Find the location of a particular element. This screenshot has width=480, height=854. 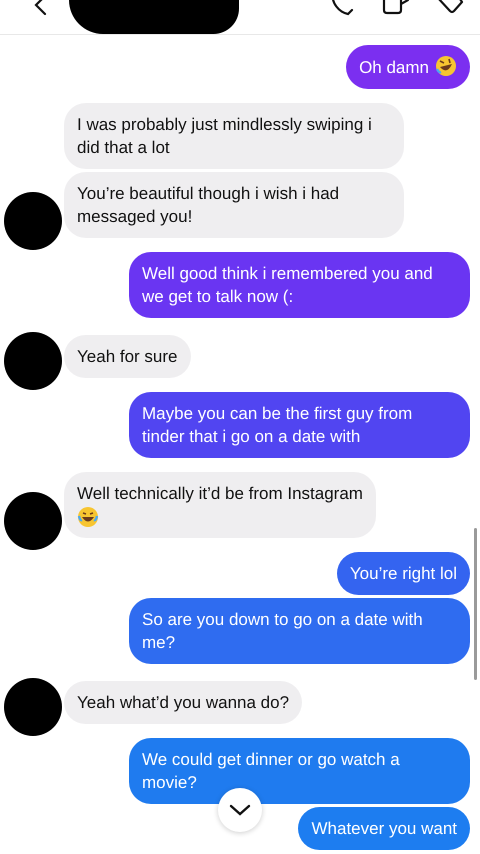

message-bubble: You’re beautiful though i wish i had messaged you! is located at coordinates (234, 205).